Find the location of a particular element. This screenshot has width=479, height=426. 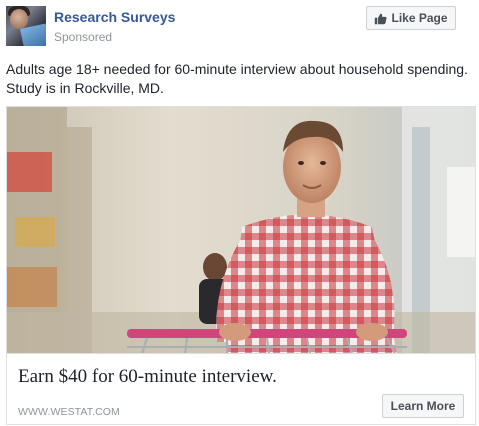

ad-domain: WWW.WESTAT.COM is located at coordinates (69, 412).